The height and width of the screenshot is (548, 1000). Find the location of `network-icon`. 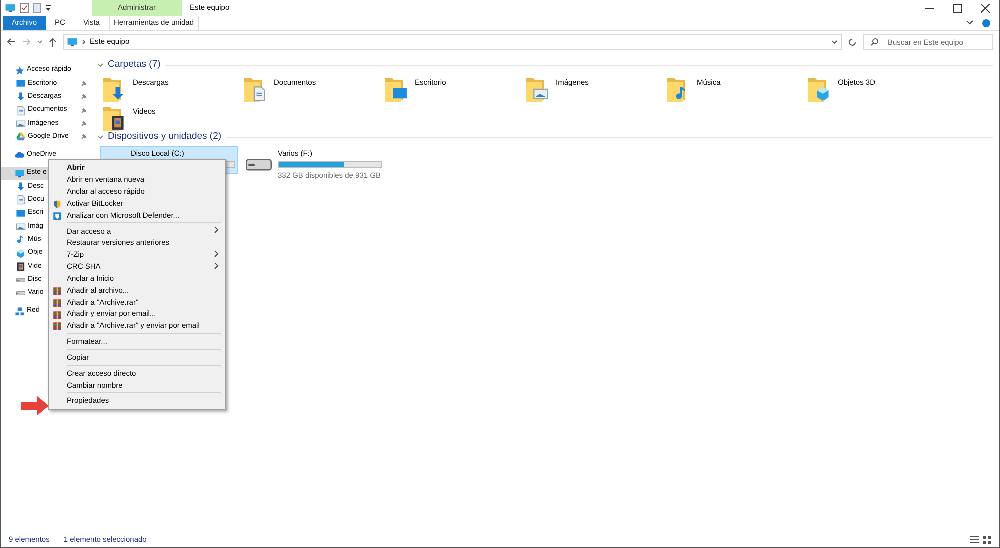

network-icon is located at coordinates (20, 311).